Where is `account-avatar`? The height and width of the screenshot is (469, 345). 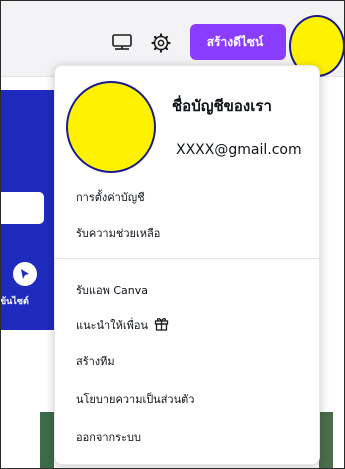
account-avatar is located at coordinates (111, 127).